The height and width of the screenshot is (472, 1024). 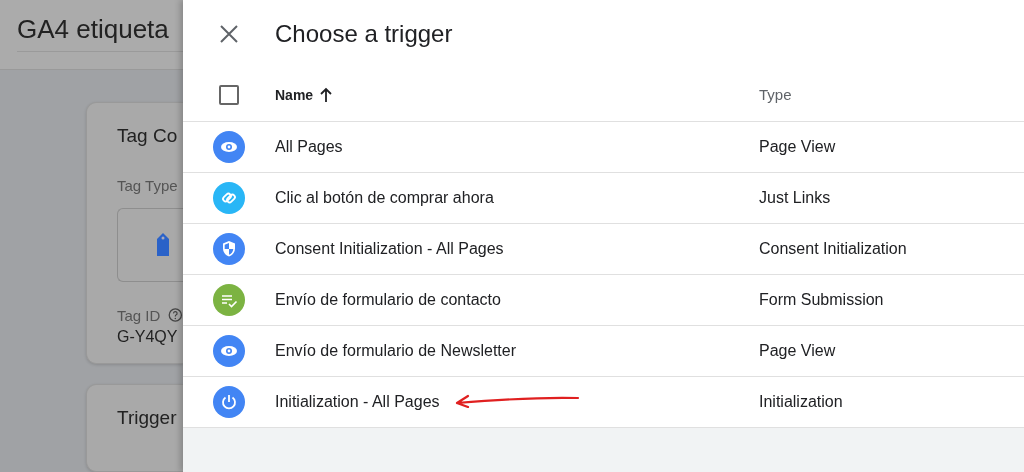 I want to click on trigger-type: Just Links, so click(x=795, y=197).